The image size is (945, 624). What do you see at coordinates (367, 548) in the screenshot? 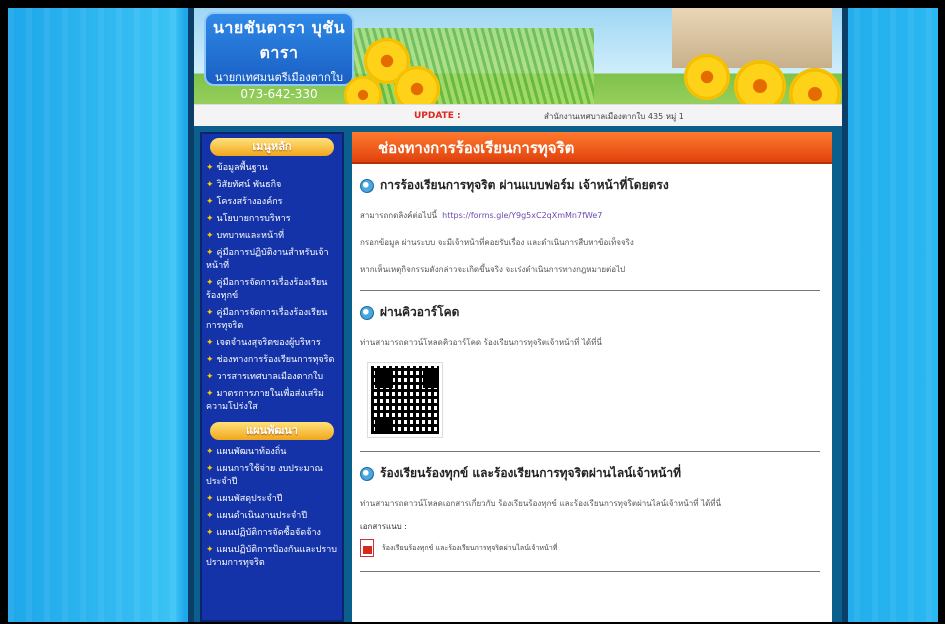
I see `pdf-file-icon` at bounding box center [367, 548].